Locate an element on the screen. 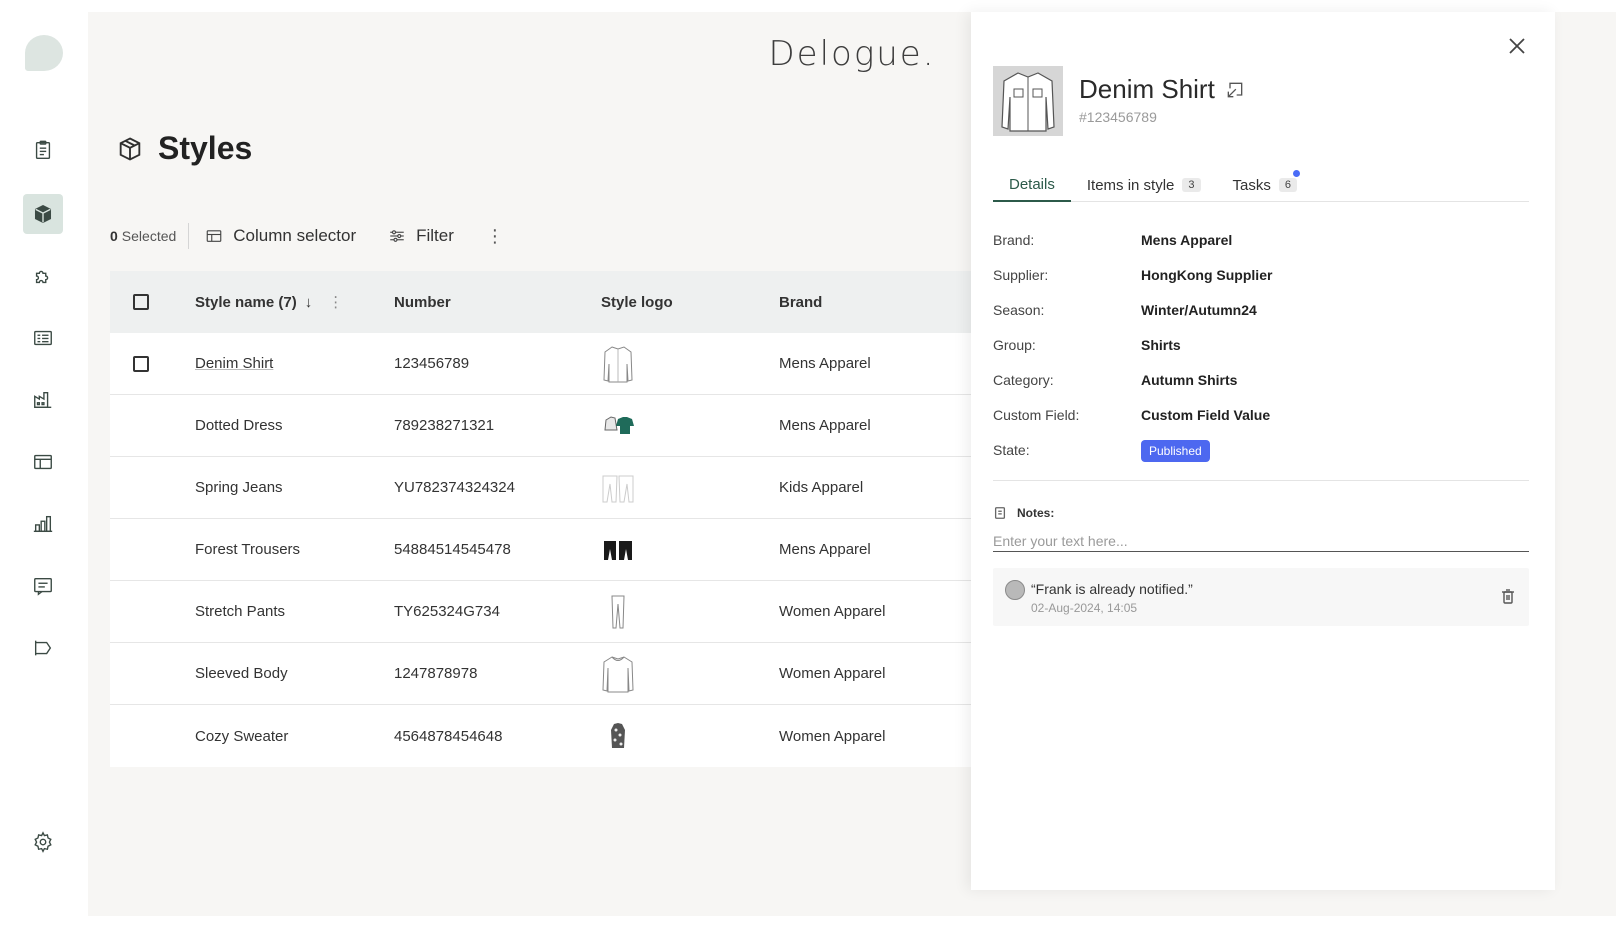 The width and height of the screenshot is (1616, 932). sliders-icon is located at coordinates (397, 236).